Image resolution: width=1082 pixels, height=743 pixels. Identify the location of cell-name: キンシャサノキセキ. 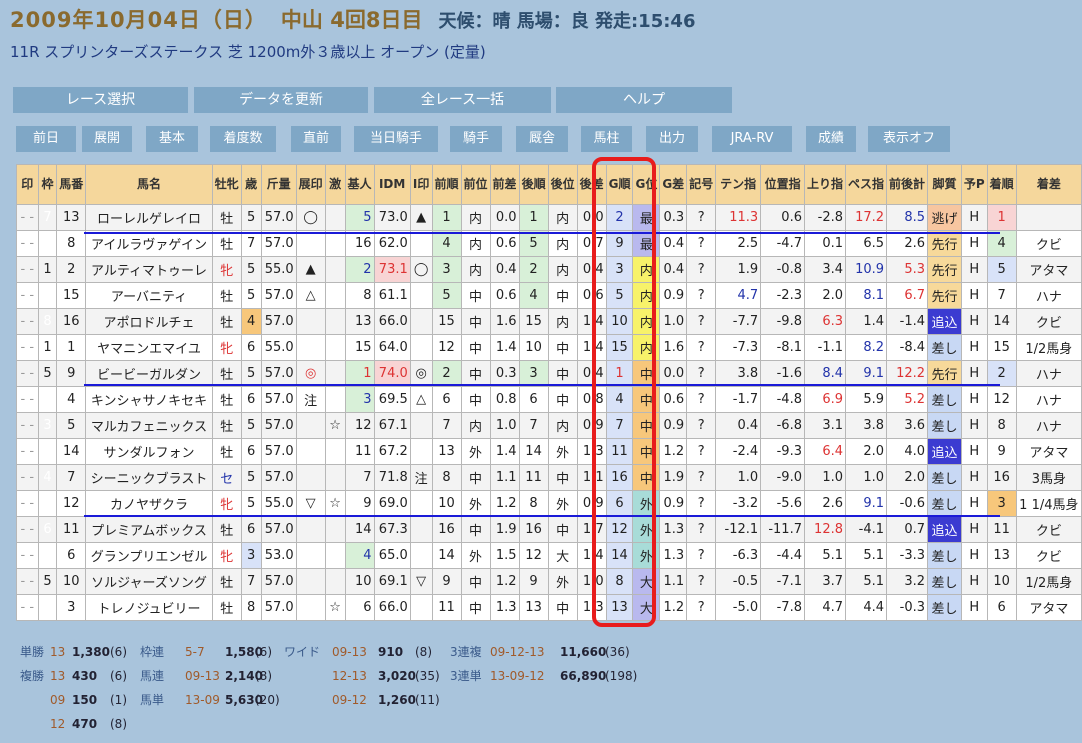
(149, 399).